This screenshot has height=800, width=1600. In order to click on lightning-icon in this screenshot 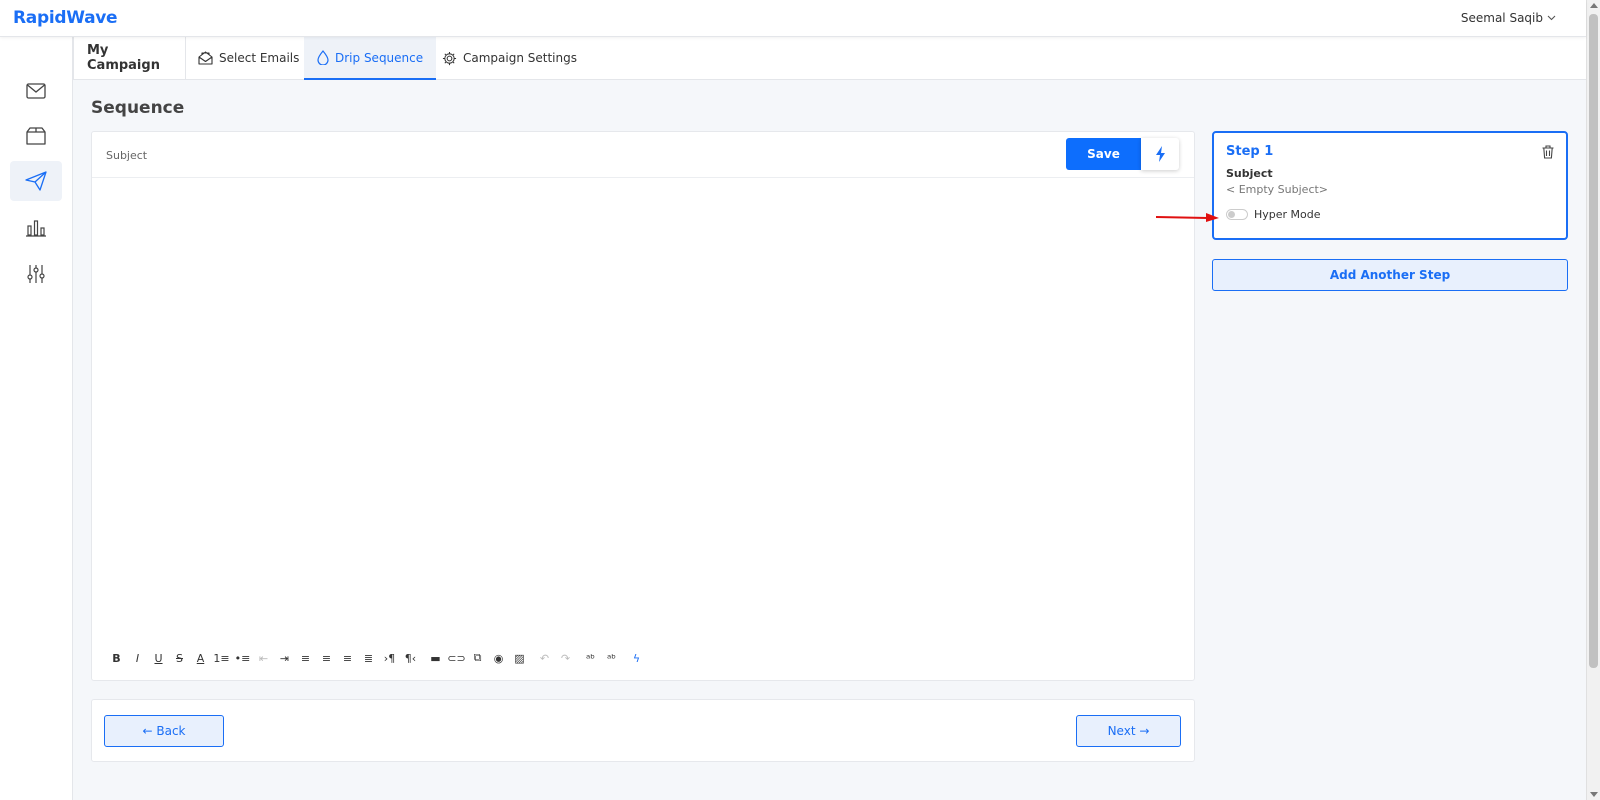, I will do `click(1160, 154)`.